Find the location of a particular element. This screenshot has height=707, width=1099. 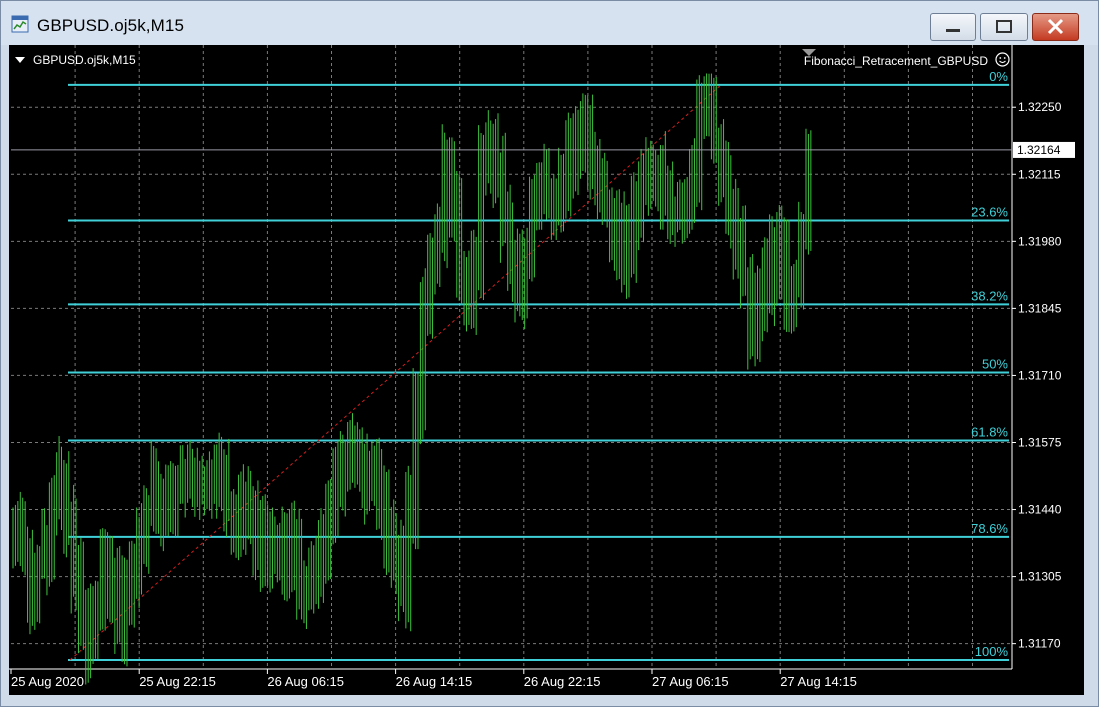

y-tick-label: 1.31845 is located at coordinates (1040, 308).